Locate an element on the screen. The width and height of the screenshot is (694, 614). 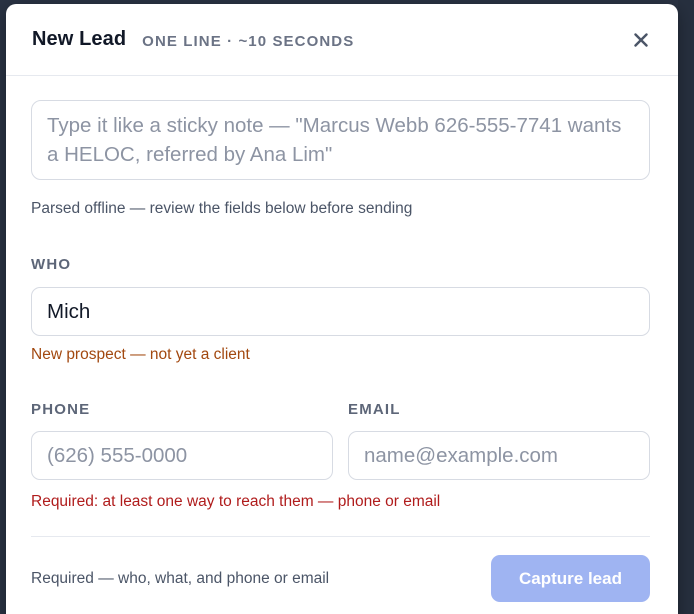
modal-subtitle: ONE LINE · ~10 SECONDS is located at coordinates (248, 41).